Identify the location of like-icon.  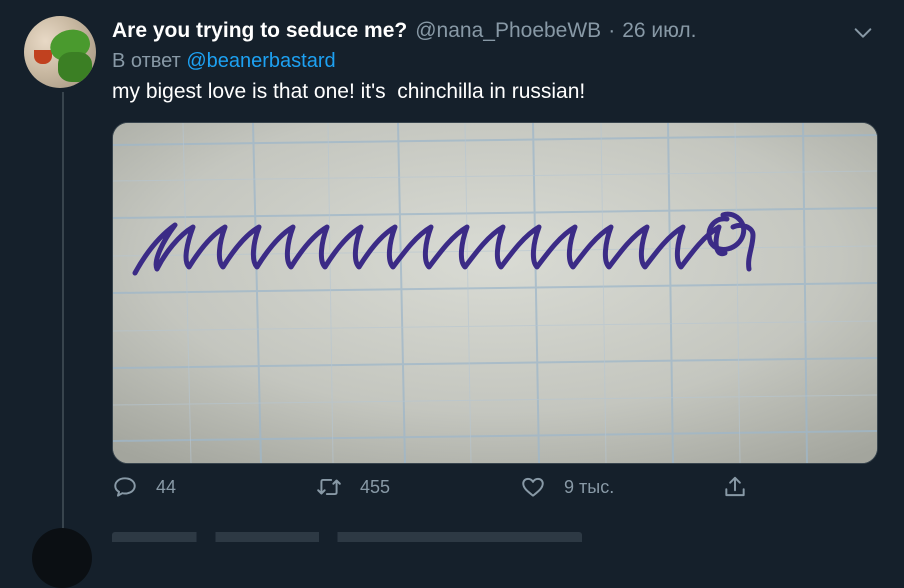
(533, 487).